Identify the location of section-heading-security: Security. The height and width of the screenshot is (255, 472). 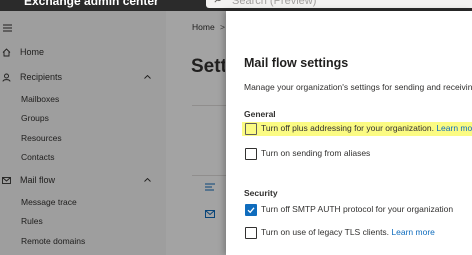
(261, 193).